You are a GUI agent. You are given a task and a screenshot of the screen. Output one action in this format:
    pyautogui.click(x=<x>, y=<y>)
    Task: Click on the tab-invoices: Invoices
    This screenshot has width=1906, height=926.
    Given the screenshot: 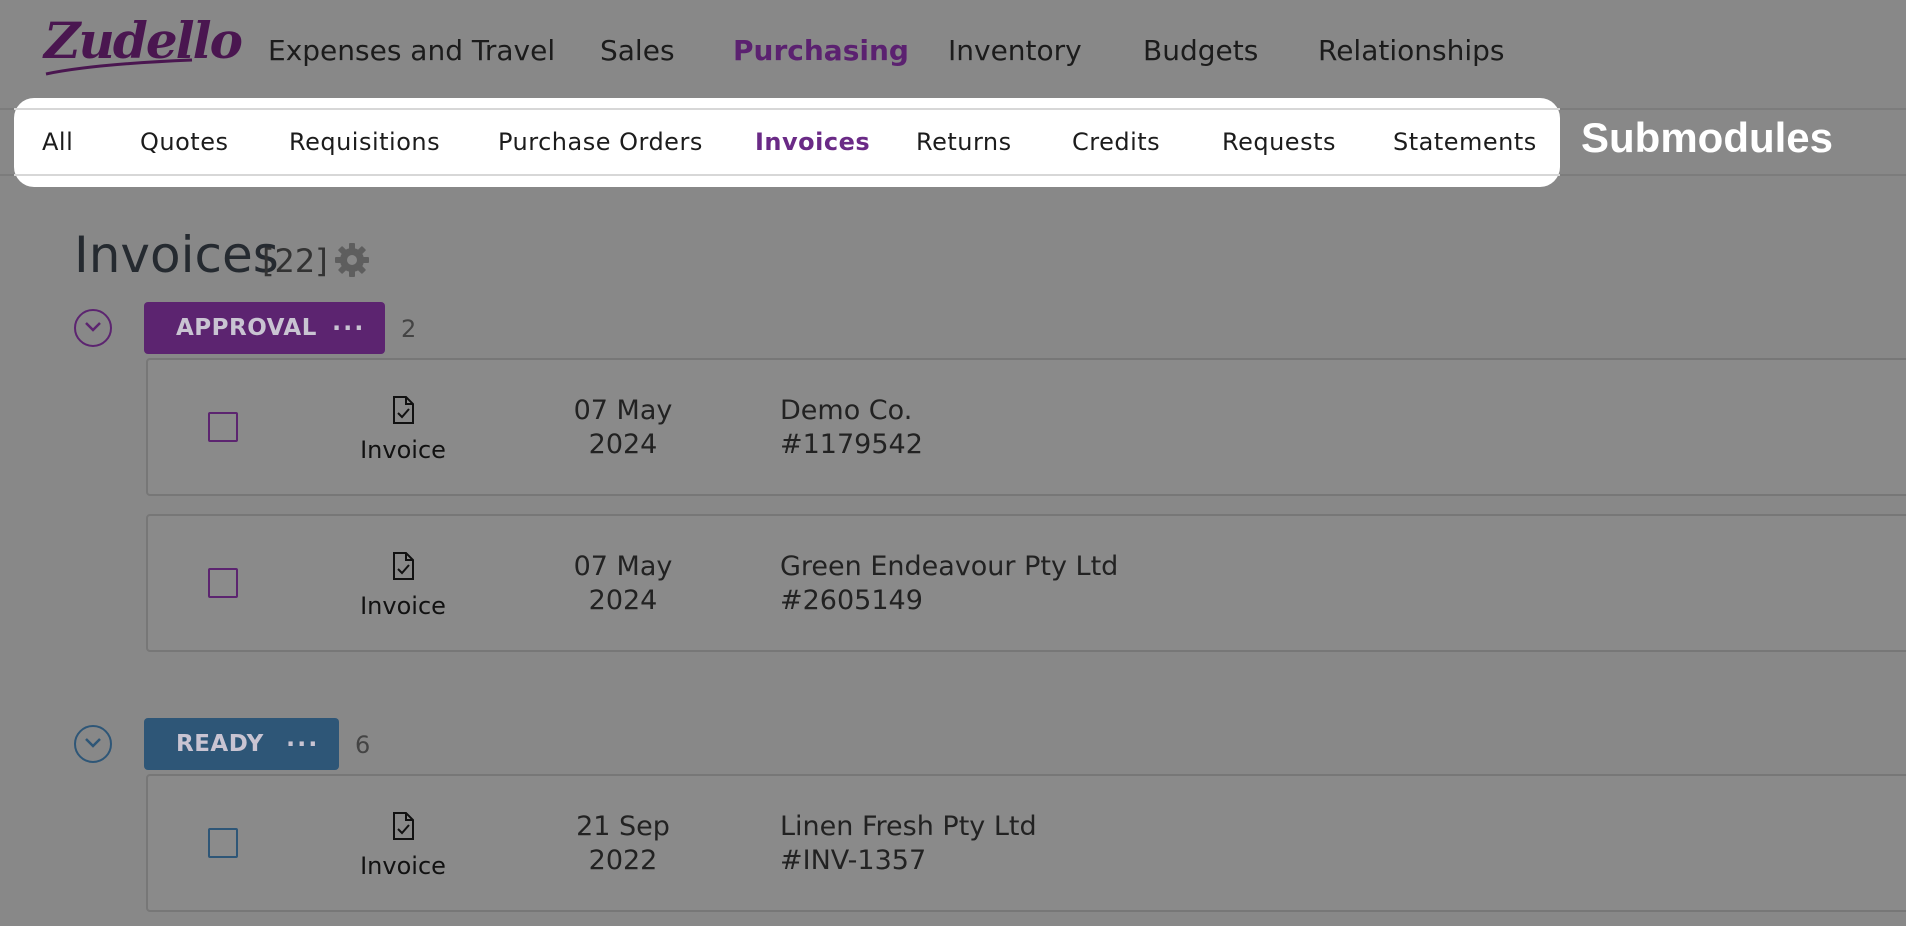 What is the action you would take?
    pyautogui.click(x=812, y=142)
    